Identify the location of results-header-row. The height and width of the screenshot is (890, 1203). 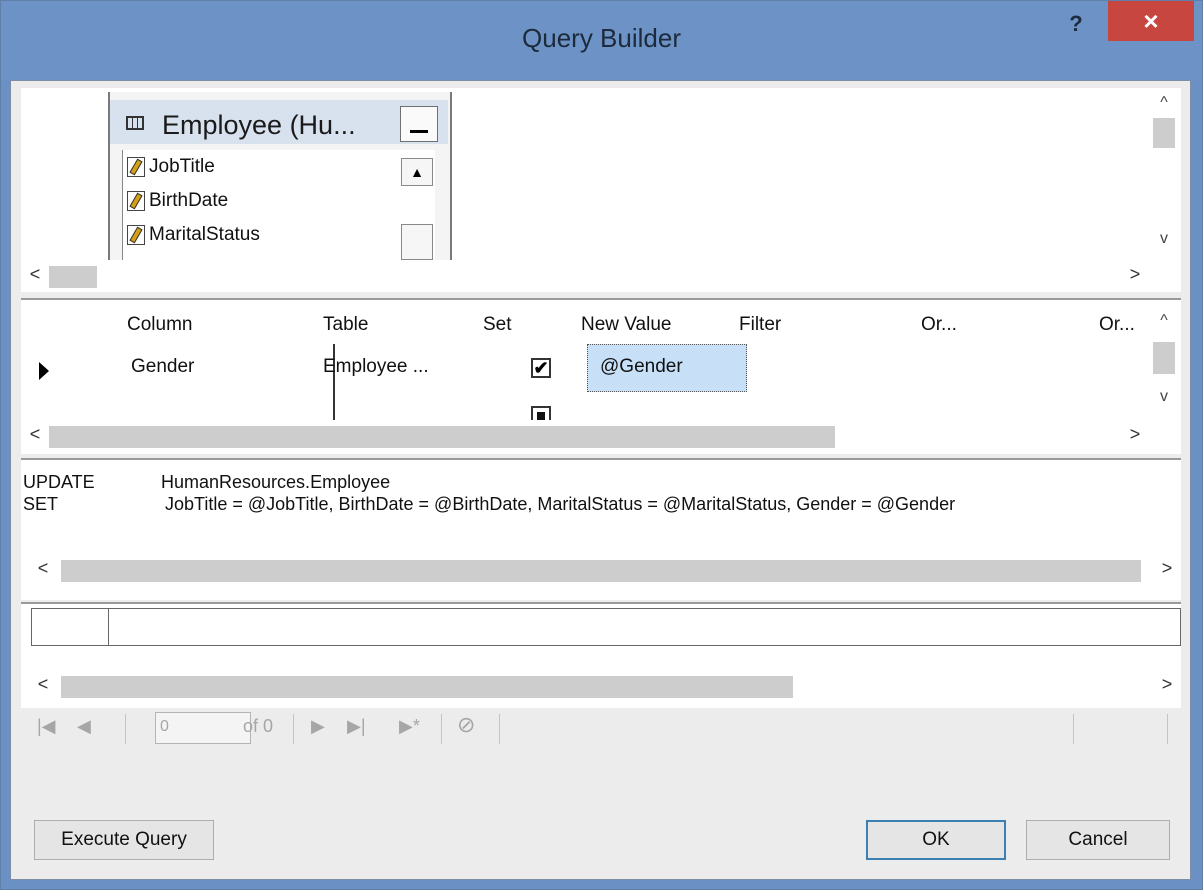
(606, 627).